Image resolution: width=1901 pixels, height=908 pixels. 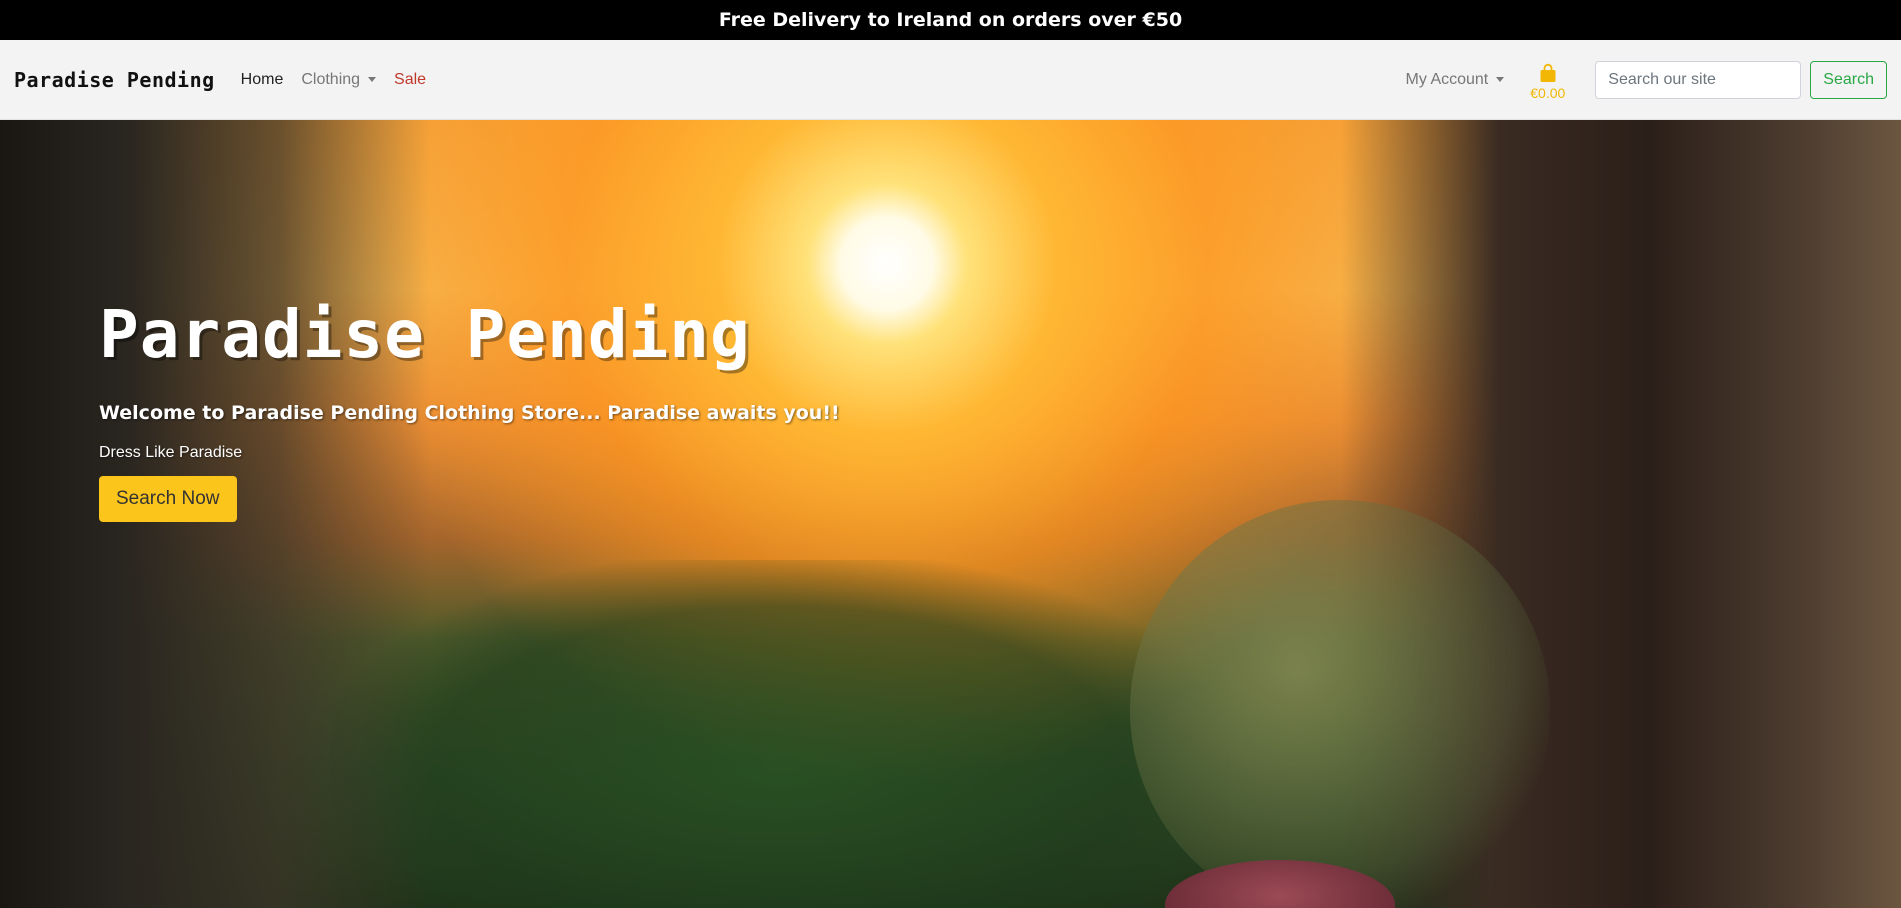 I want to click on nav-sale-link: Sale, so click(x=410, y=80).